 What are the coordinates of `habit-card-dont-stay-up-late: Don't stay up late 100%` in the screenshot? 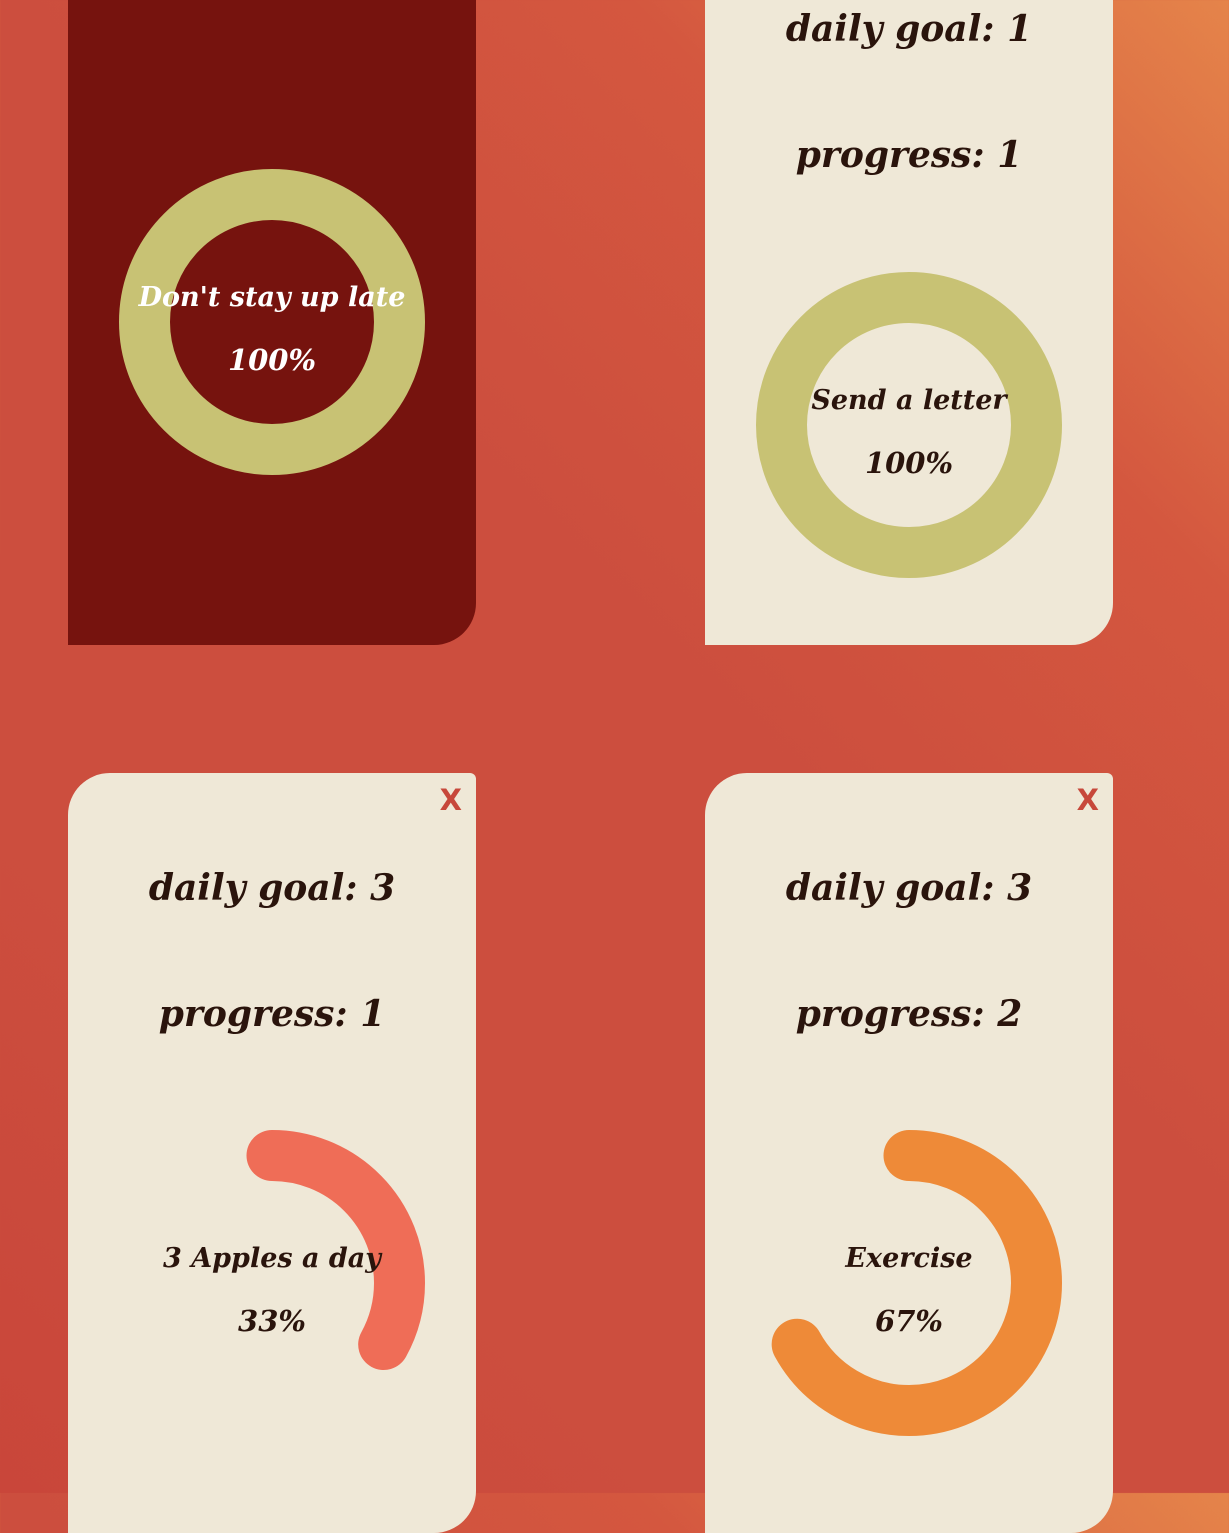 It's located at (272, 322).